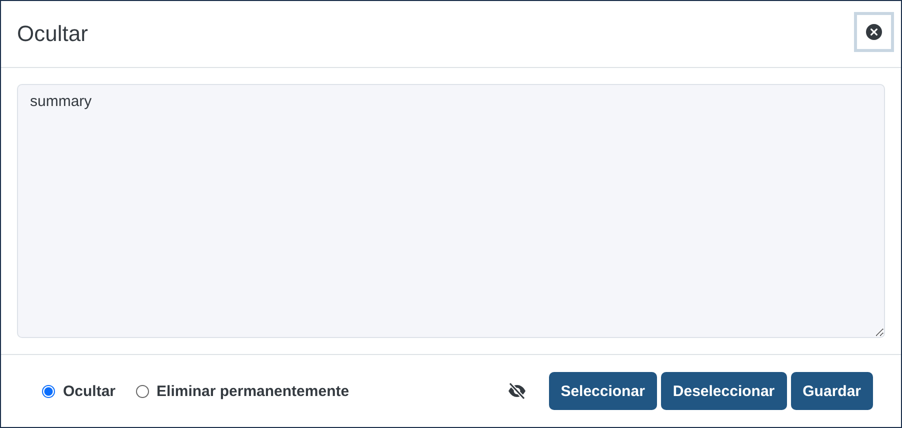  I want to click on action-button: Deseleccionar, so click(723, 391).